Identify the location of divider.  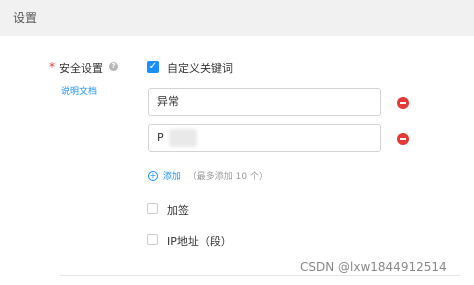
(260, 275).